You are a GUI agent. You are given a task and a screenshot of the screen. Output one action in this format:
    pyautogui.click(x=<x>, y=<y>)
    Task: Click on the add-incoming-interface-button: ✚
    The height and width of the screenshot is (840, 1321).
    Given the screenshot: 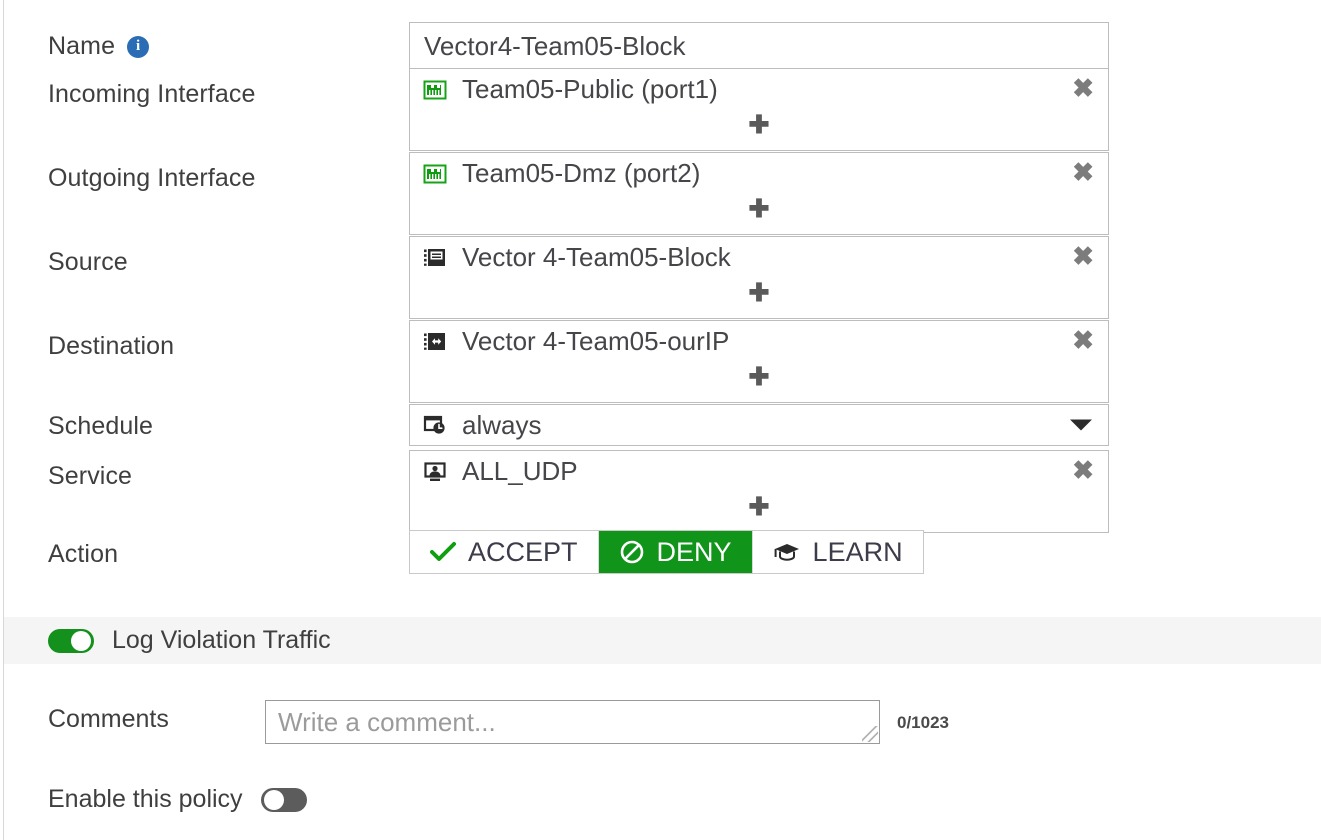 What is the action you would take?
    pyautogui.click(x=759, y=128)
    